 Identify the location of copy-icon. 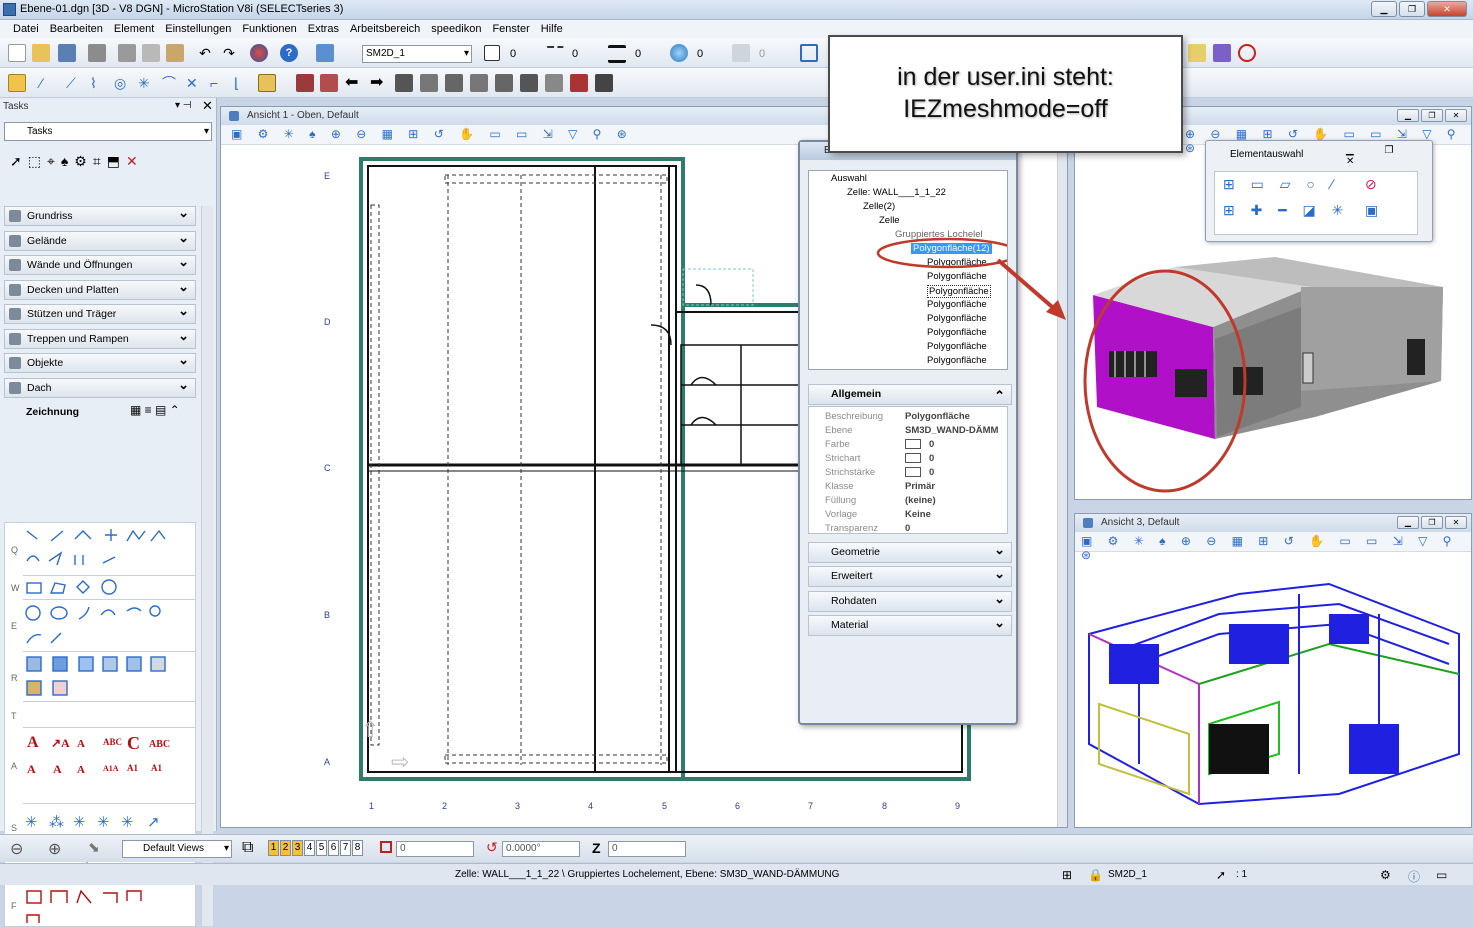
(151, 53).